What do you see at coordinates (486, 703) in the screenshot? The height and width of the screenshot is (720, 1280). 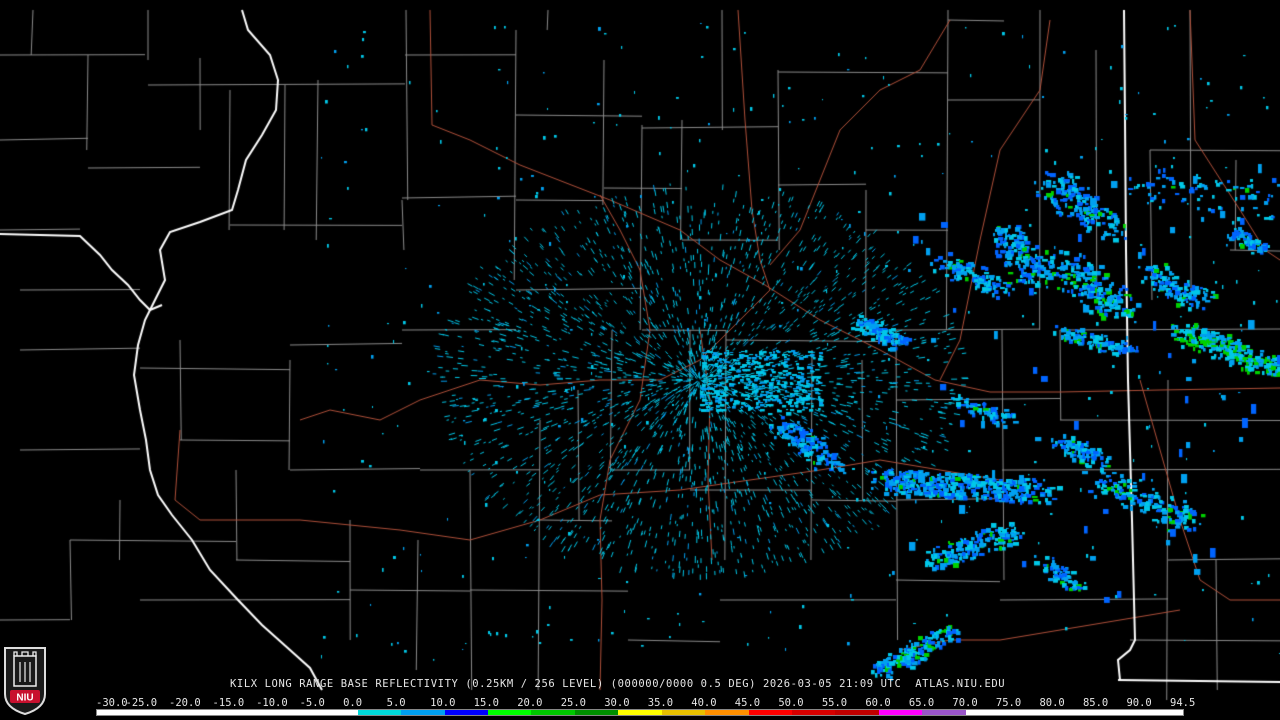 I see `scale-label: 15.0` at bounding box center [486, 703].